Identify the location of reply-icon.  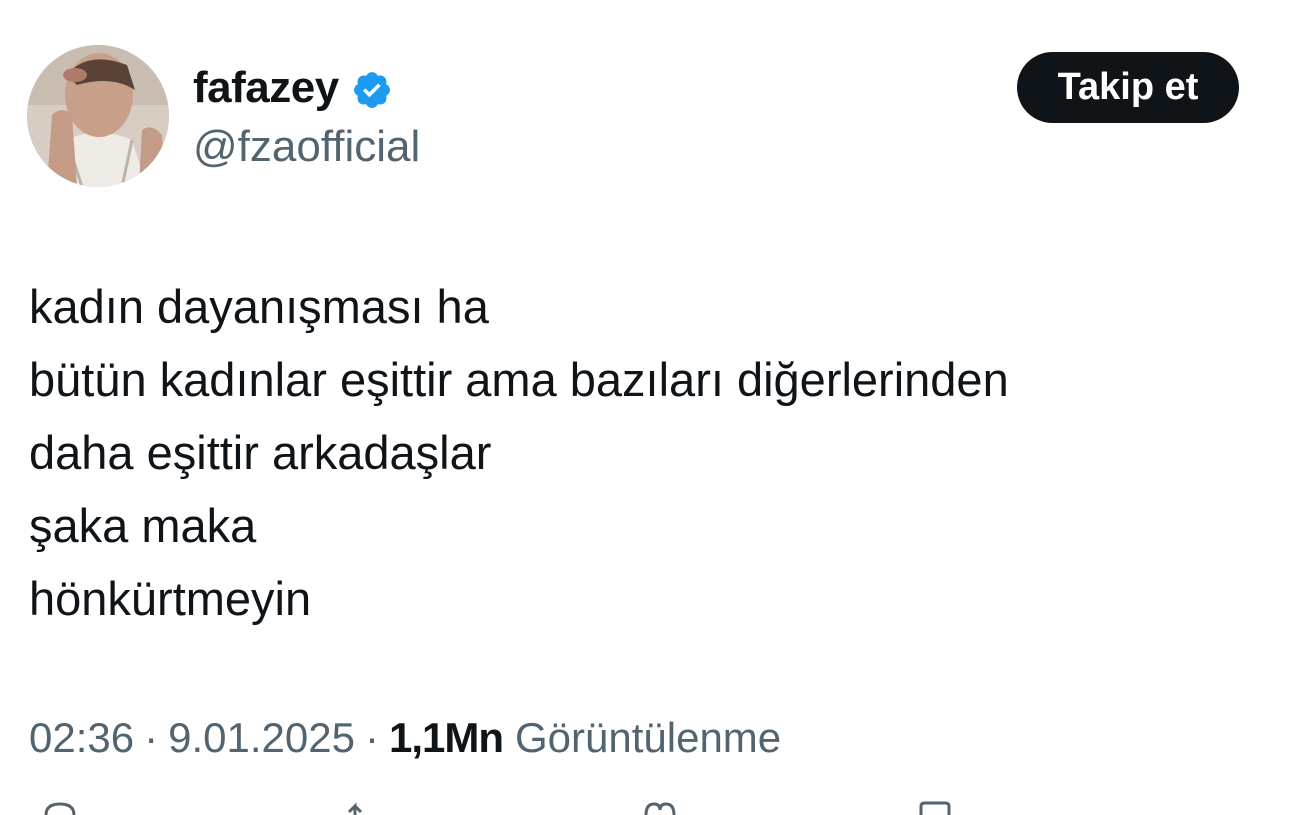
(60, 807).